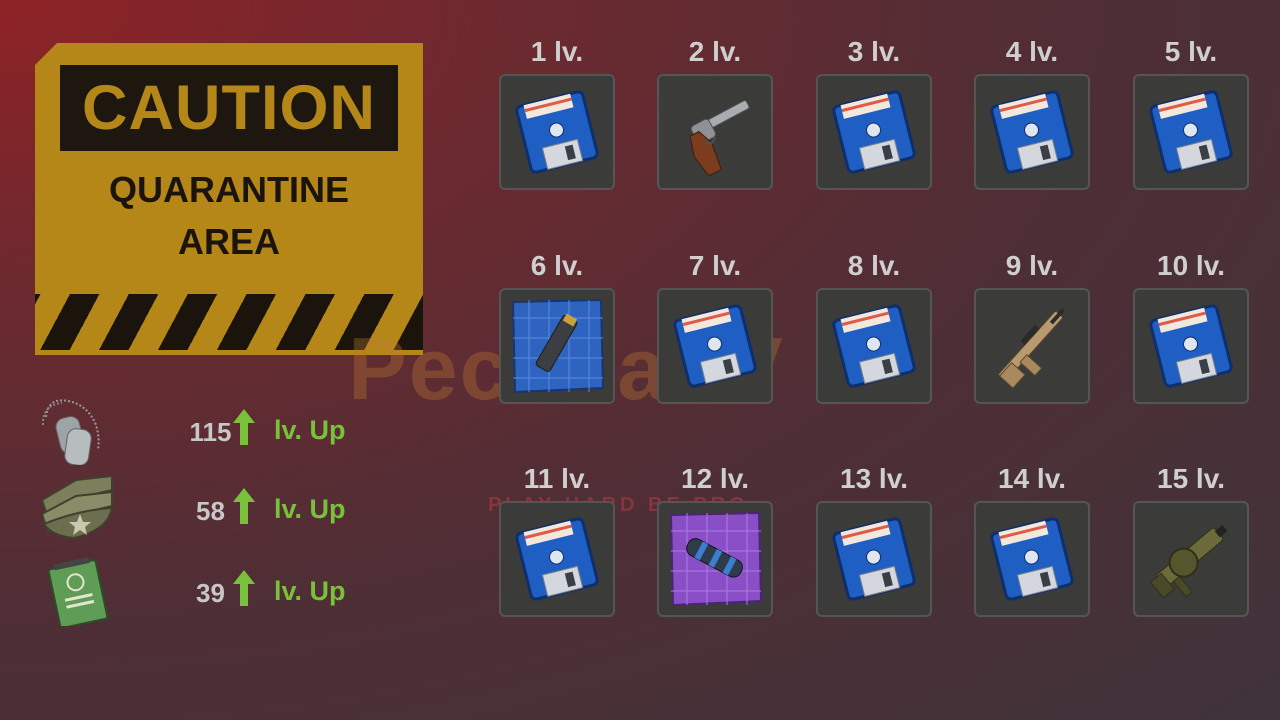 This screenshot has height=720, width=1280. I want to click on level-label: 6 lv., so click(557, 265).